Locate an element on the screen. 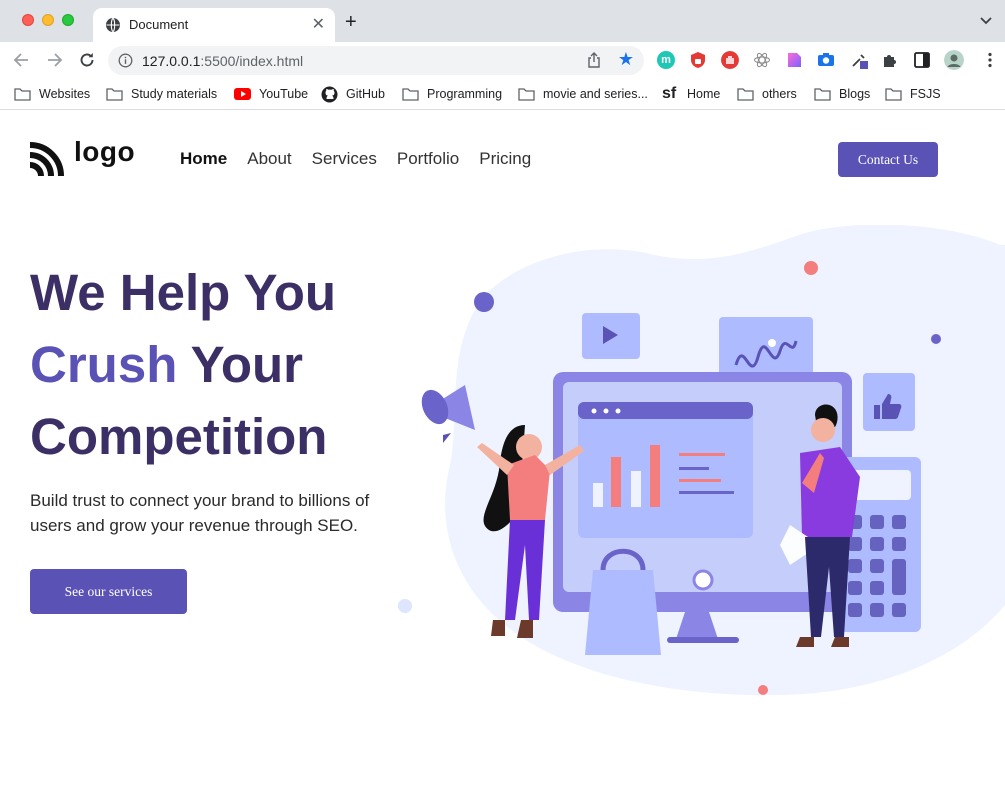  hero-heading-line1: We Help You is located at coordinates (183, 292).